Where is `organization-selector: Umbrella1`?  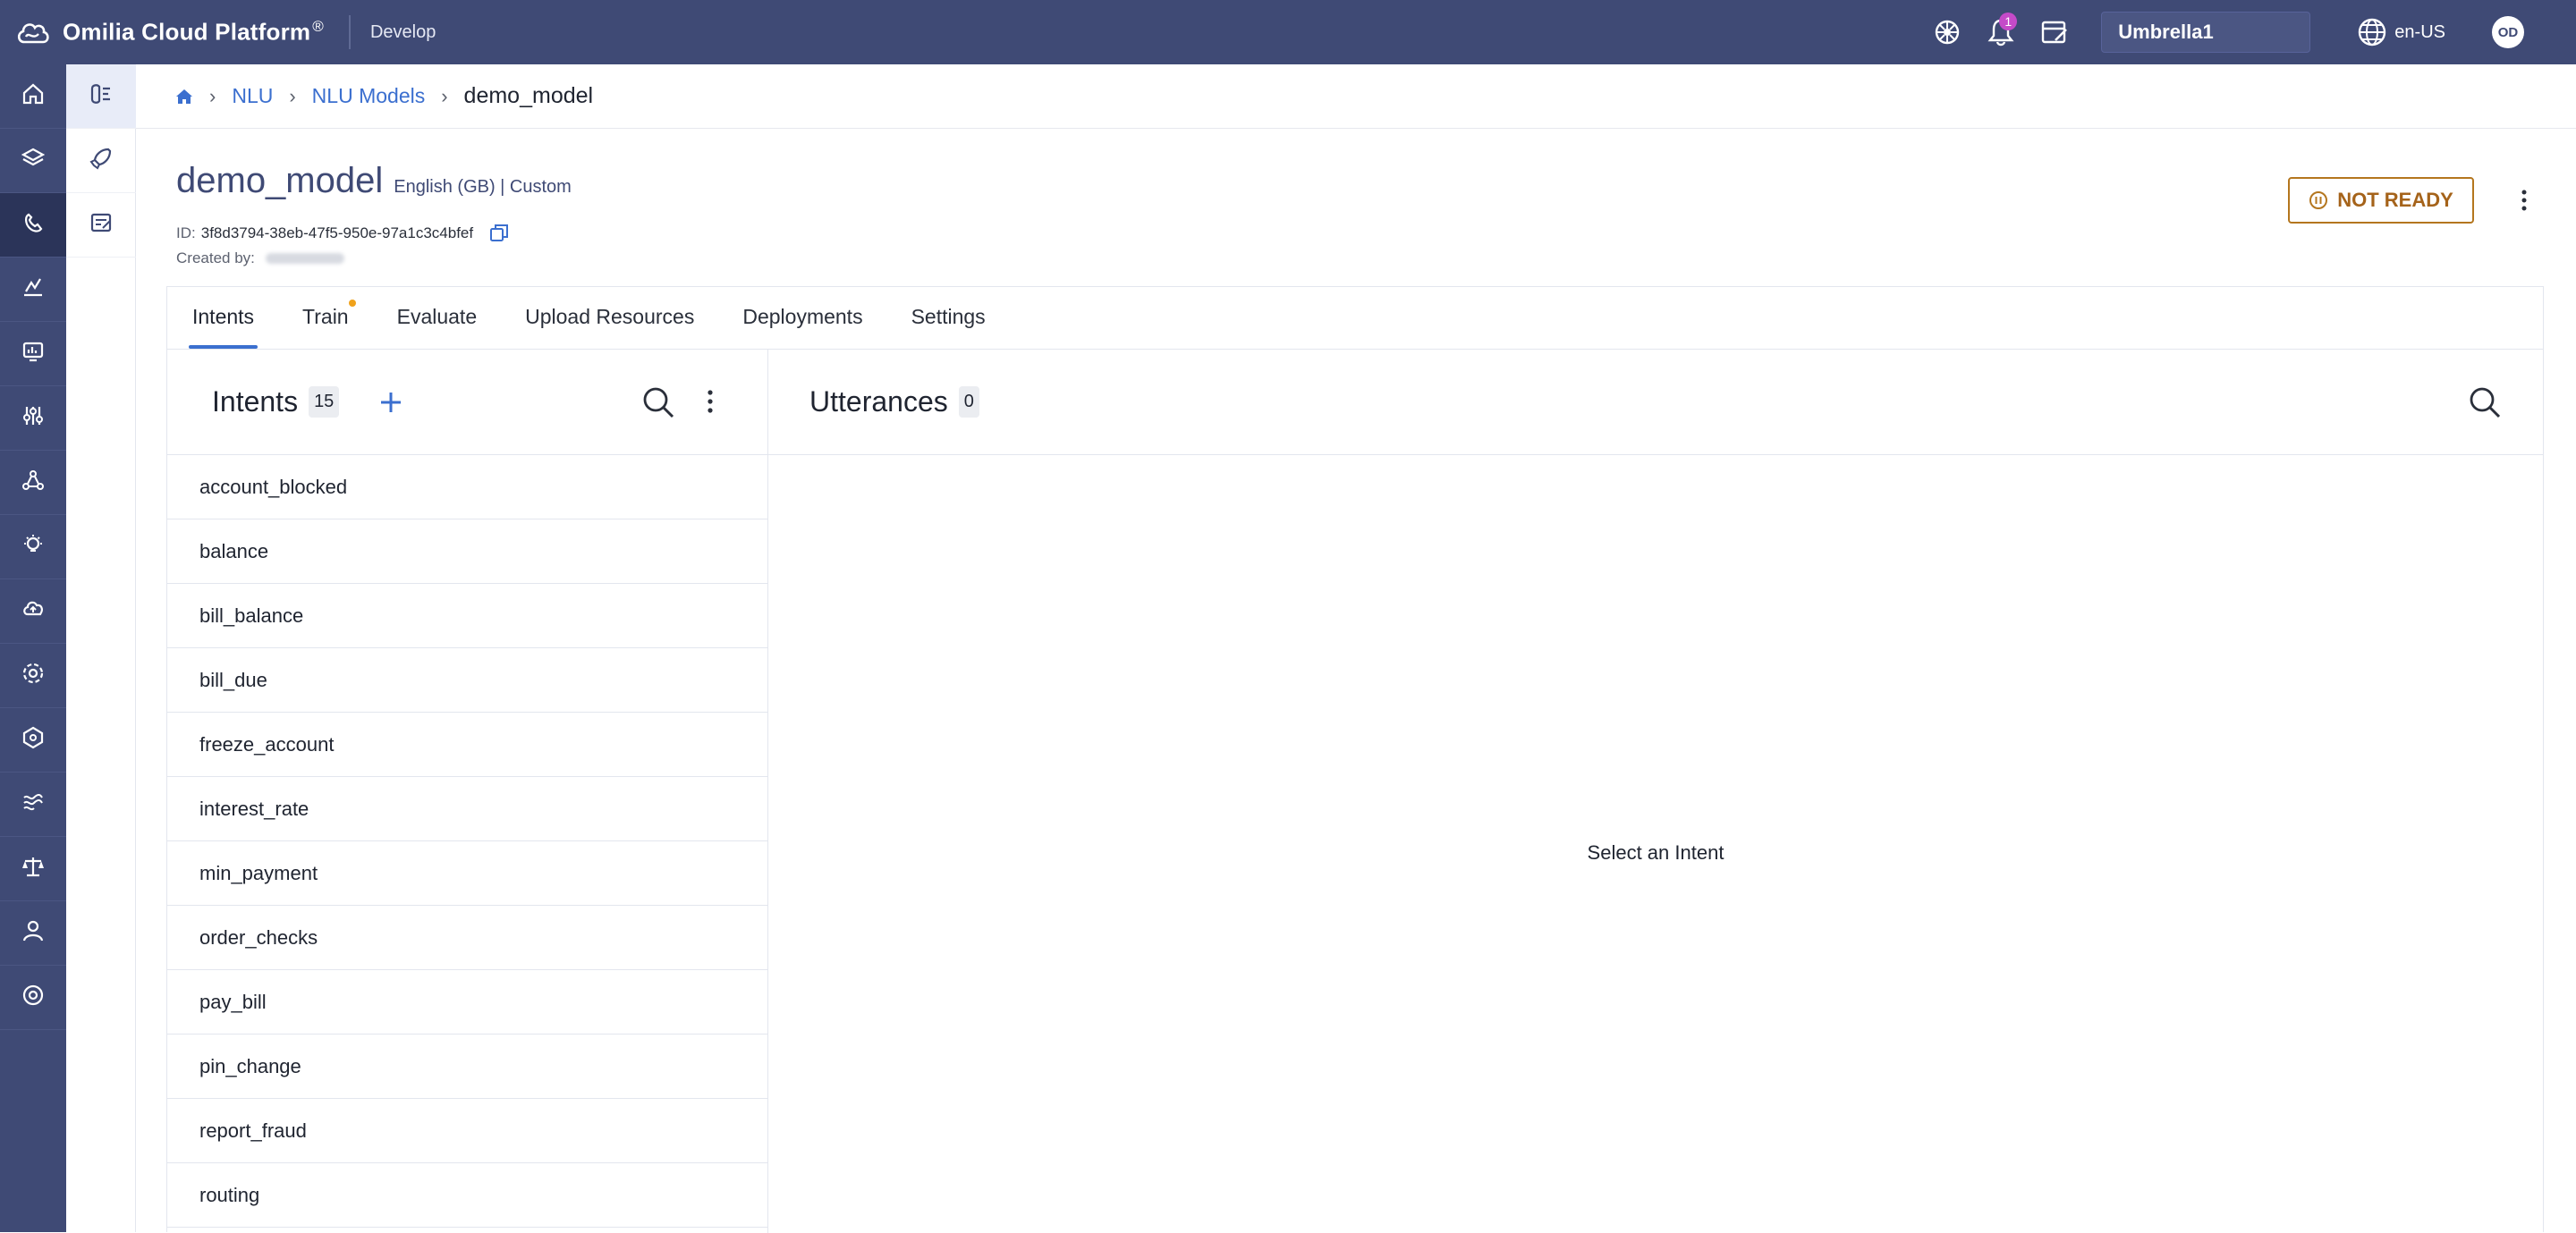
organization-selector: Umbrella1 is located at coordinates (2206, 32).